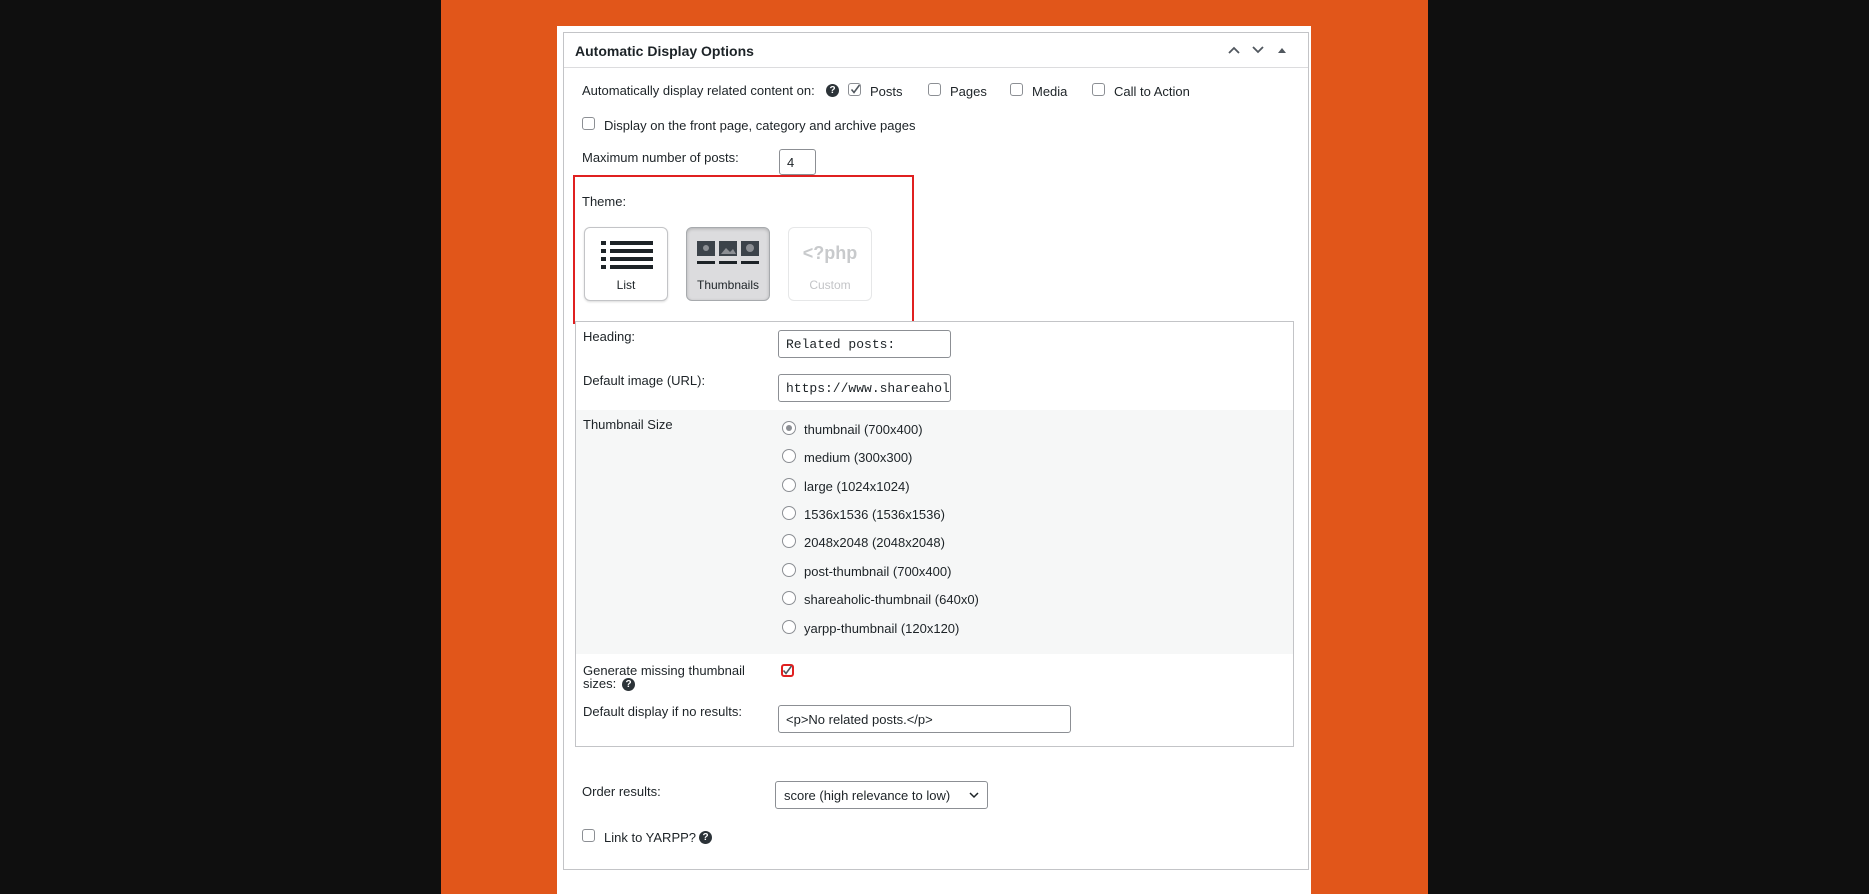  Describe the element at coordinates (1152, 91) in the screenshot. I see `call-to-action-label: Call to Action` at that location.